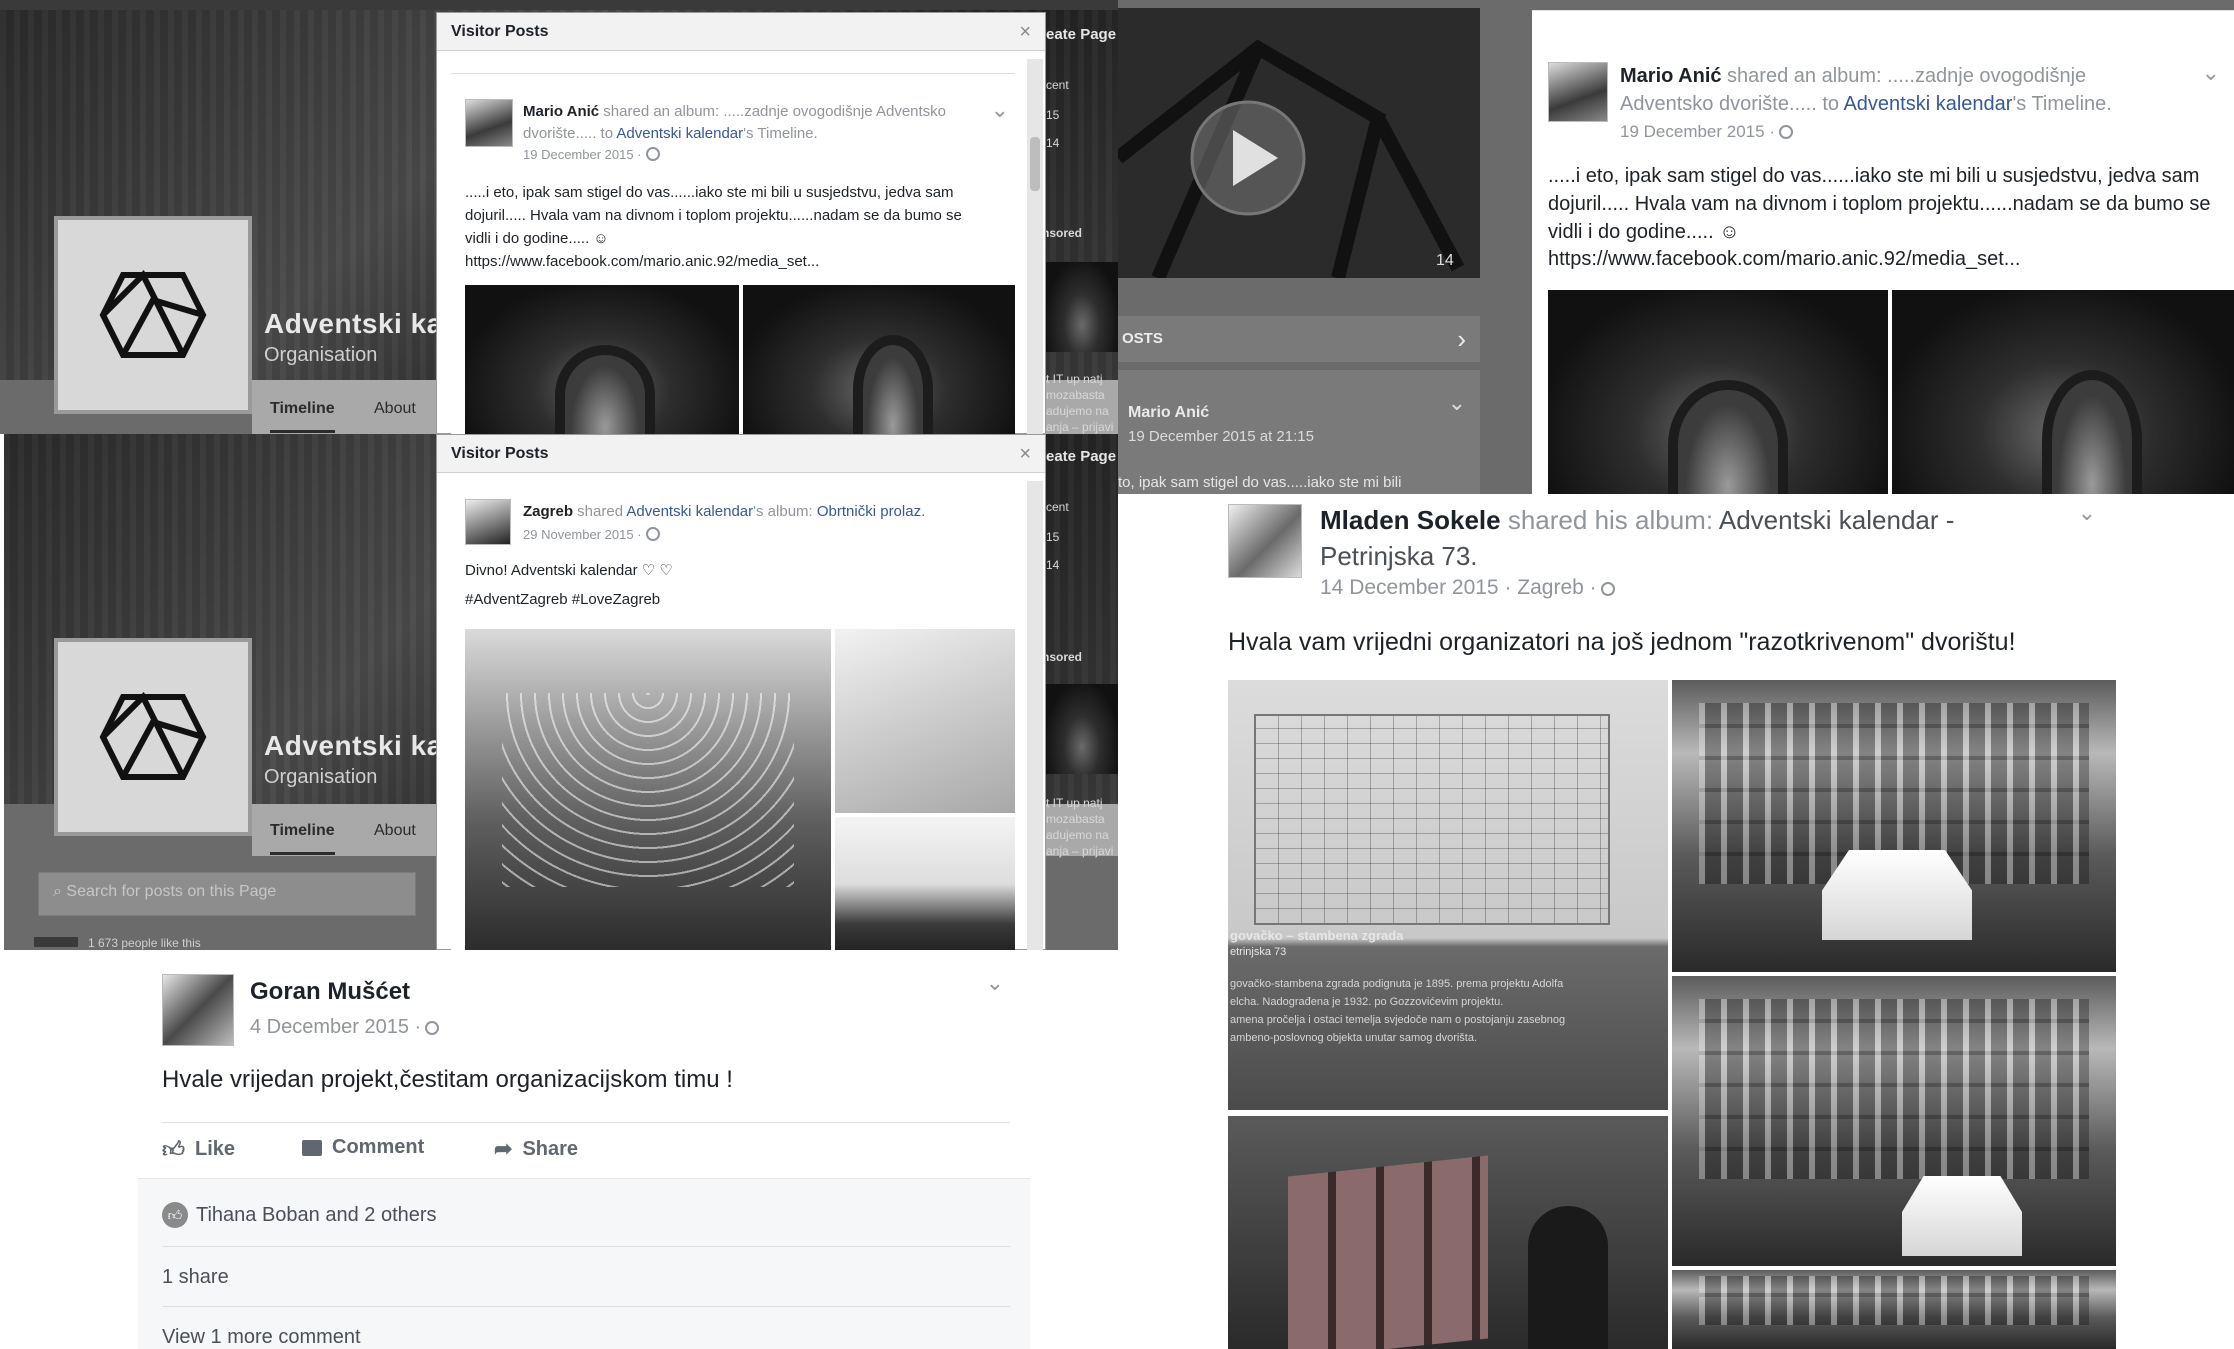  I want to click on chevron-right-icon: ›, so click(1461, 339).